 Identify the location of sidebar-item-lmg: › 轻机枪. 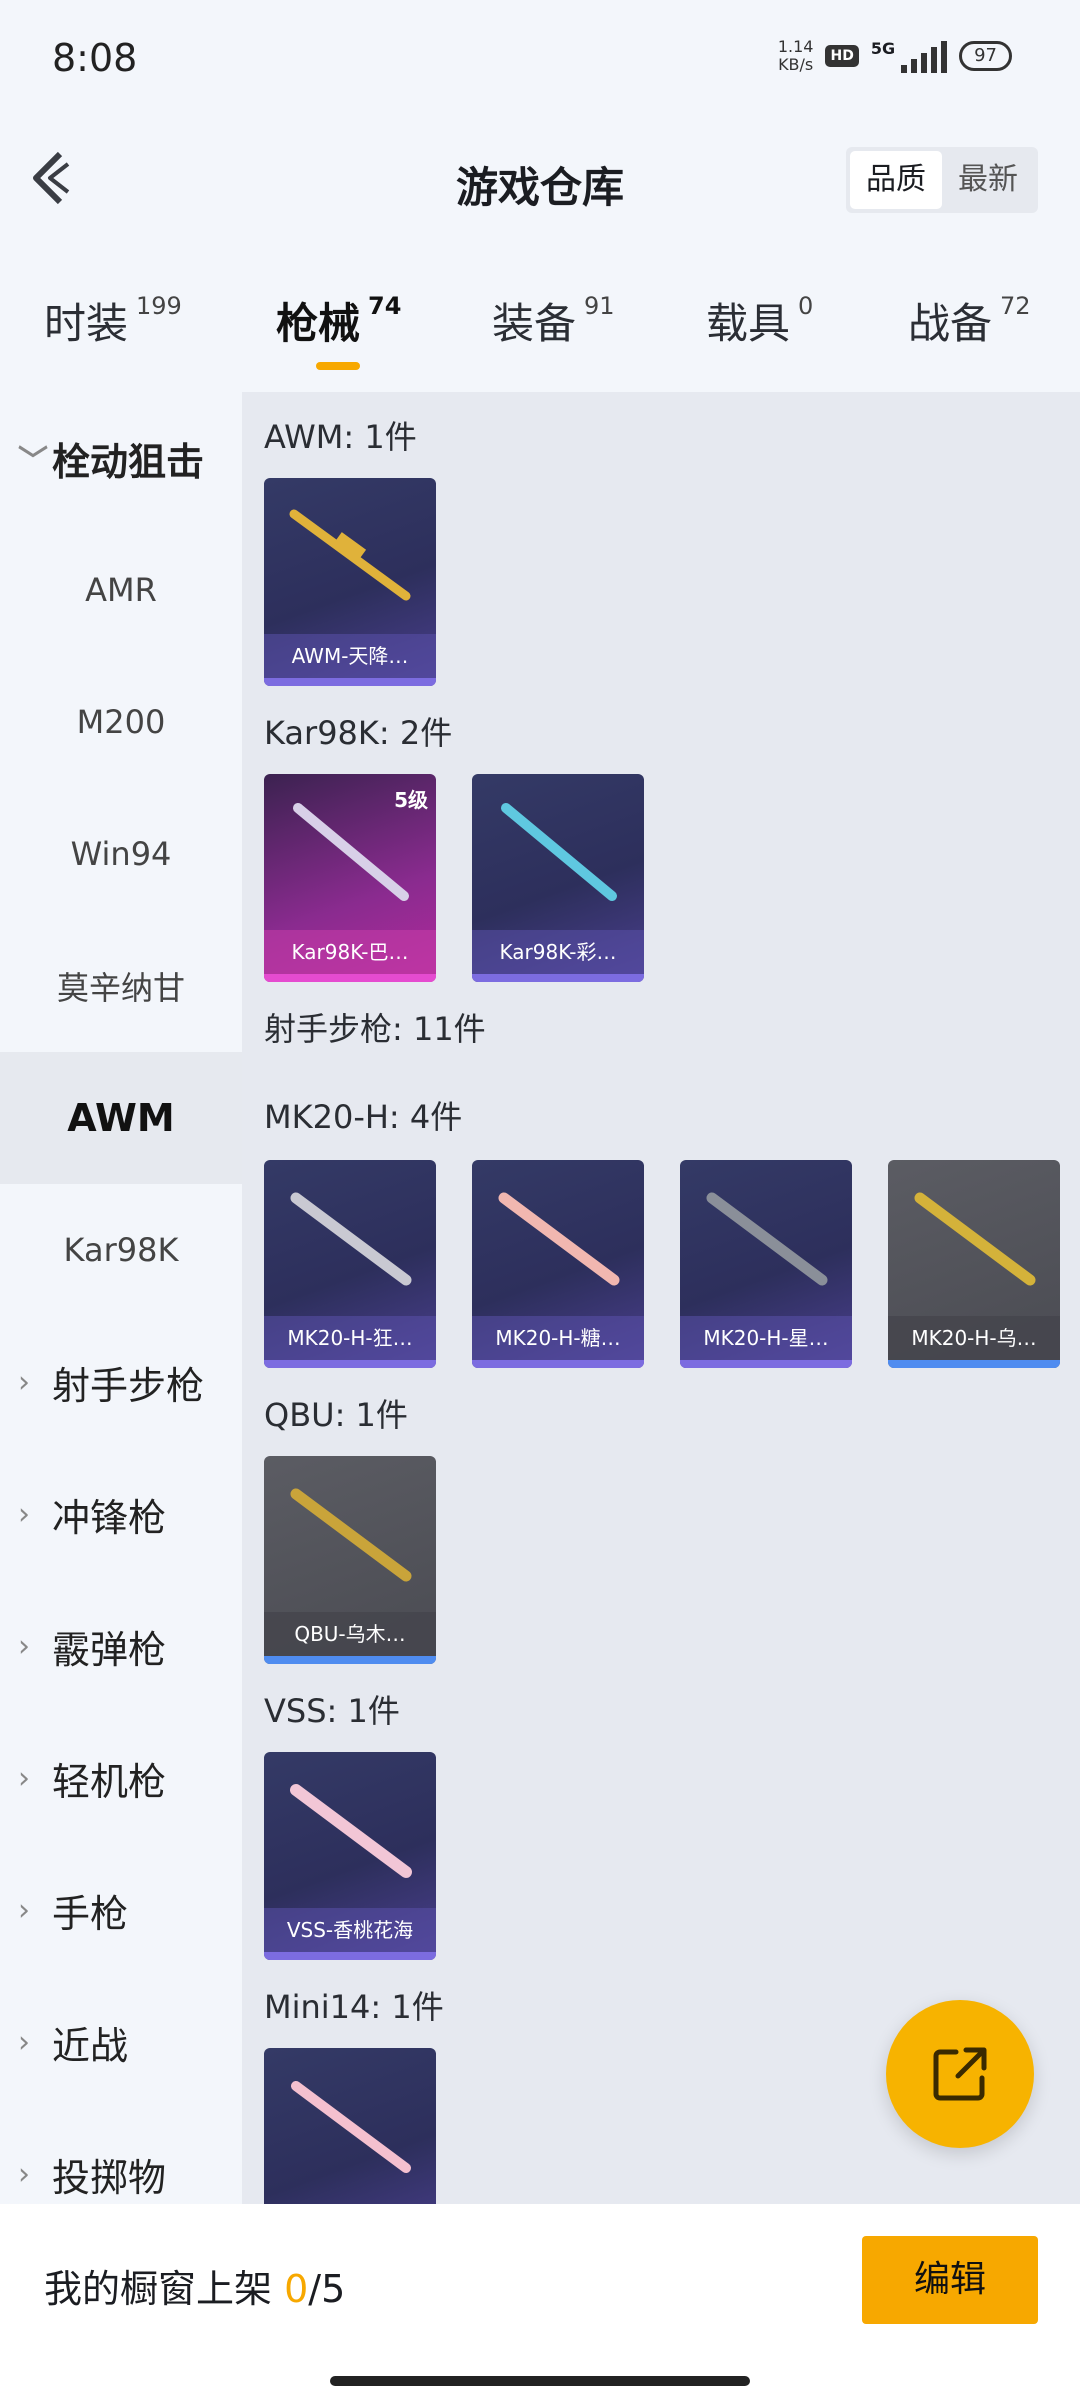
(121, 1778).